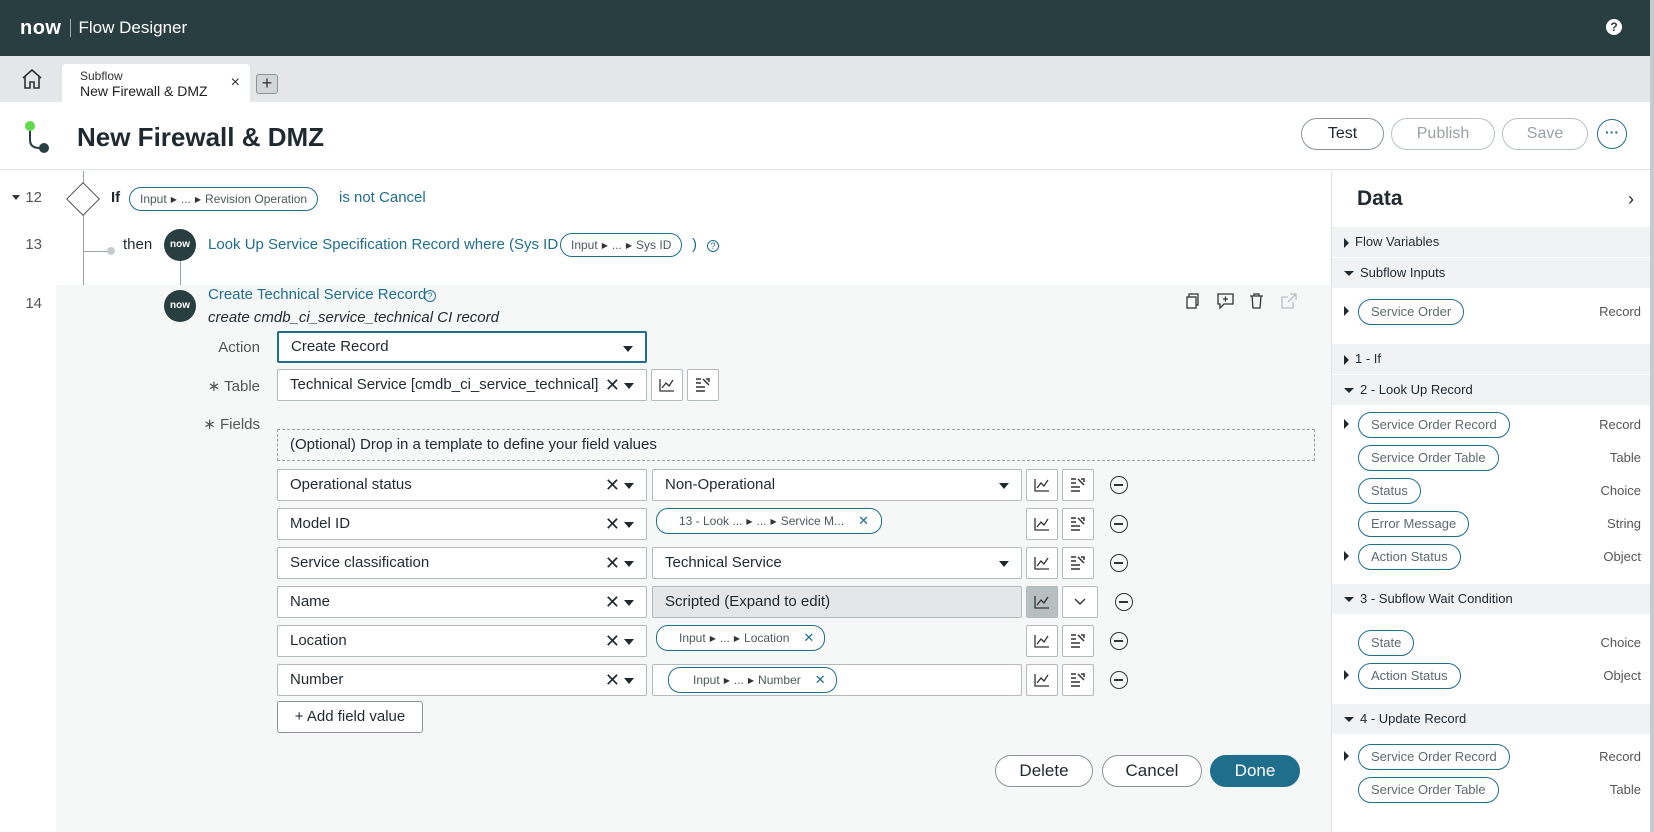 Image resolution: width=1654 pixels, height=832 pixels. I want to click on cancel-button: Cancel, so click(1152, 771).